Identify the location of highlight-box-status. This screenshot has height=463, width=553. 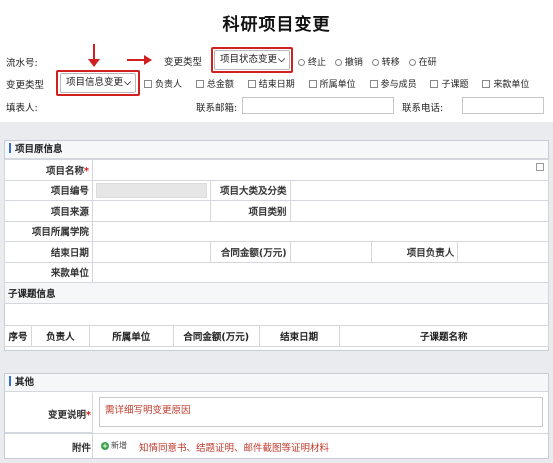
(252, 60).